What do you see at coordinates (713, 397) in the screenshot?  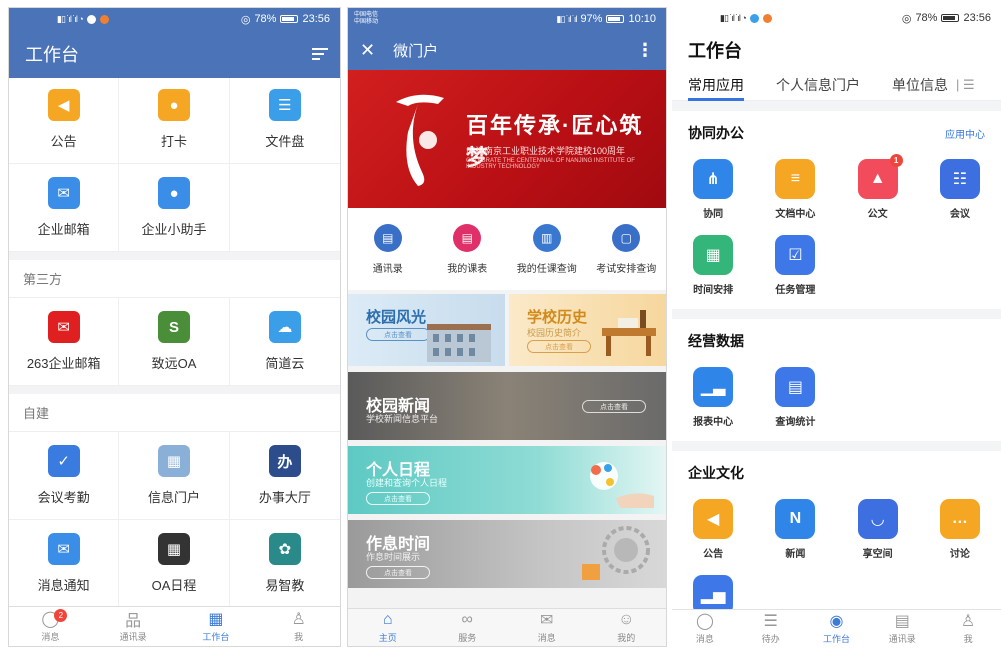 I see `app-tile: ▁▃ 报表中心` at bounding box center [713, 397].